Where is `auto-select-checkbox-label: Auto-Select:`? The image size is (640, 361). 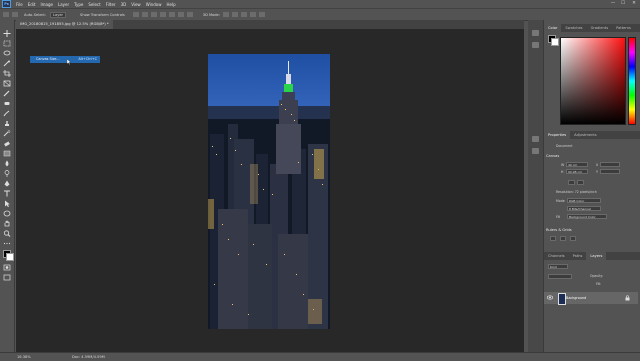
auto-select-checkbox-label: Auto-Select: is located at coordinates (35, 15).